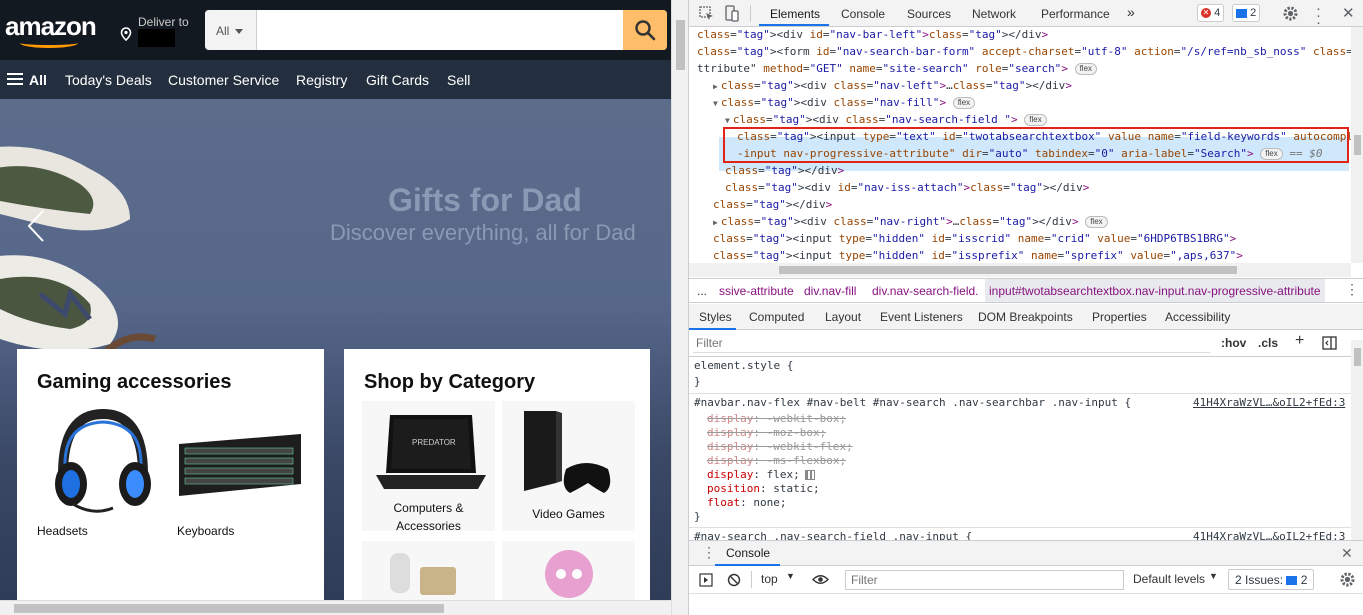 The image size is (1363, 615). Describe the element at coordinates (1347, 579) in the screenshot. I see `console-settings-gear-icon` at that location.